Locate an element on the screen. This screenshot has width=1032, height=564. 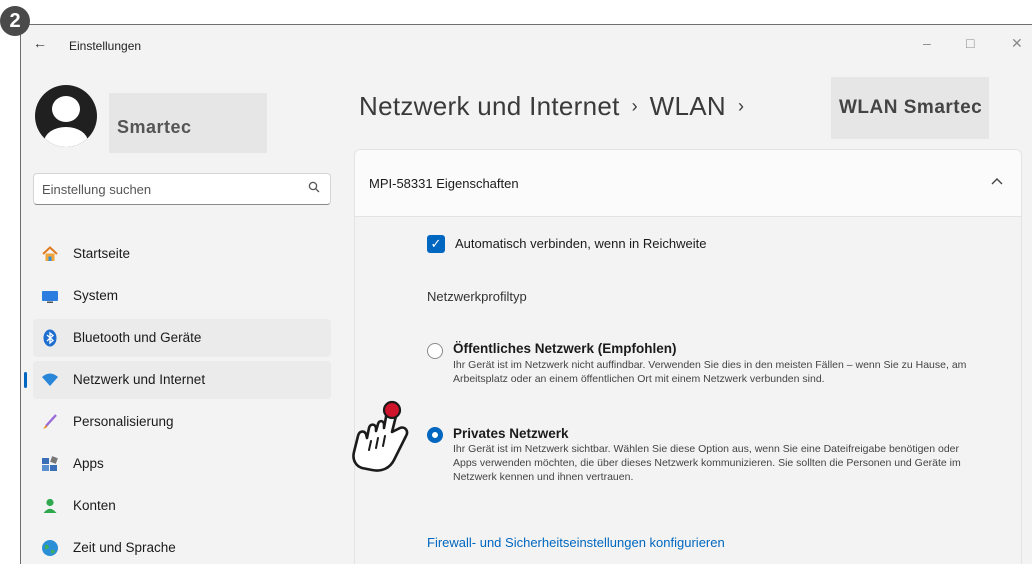
user-name-box: Smartec is located at coordinates (188, 123).